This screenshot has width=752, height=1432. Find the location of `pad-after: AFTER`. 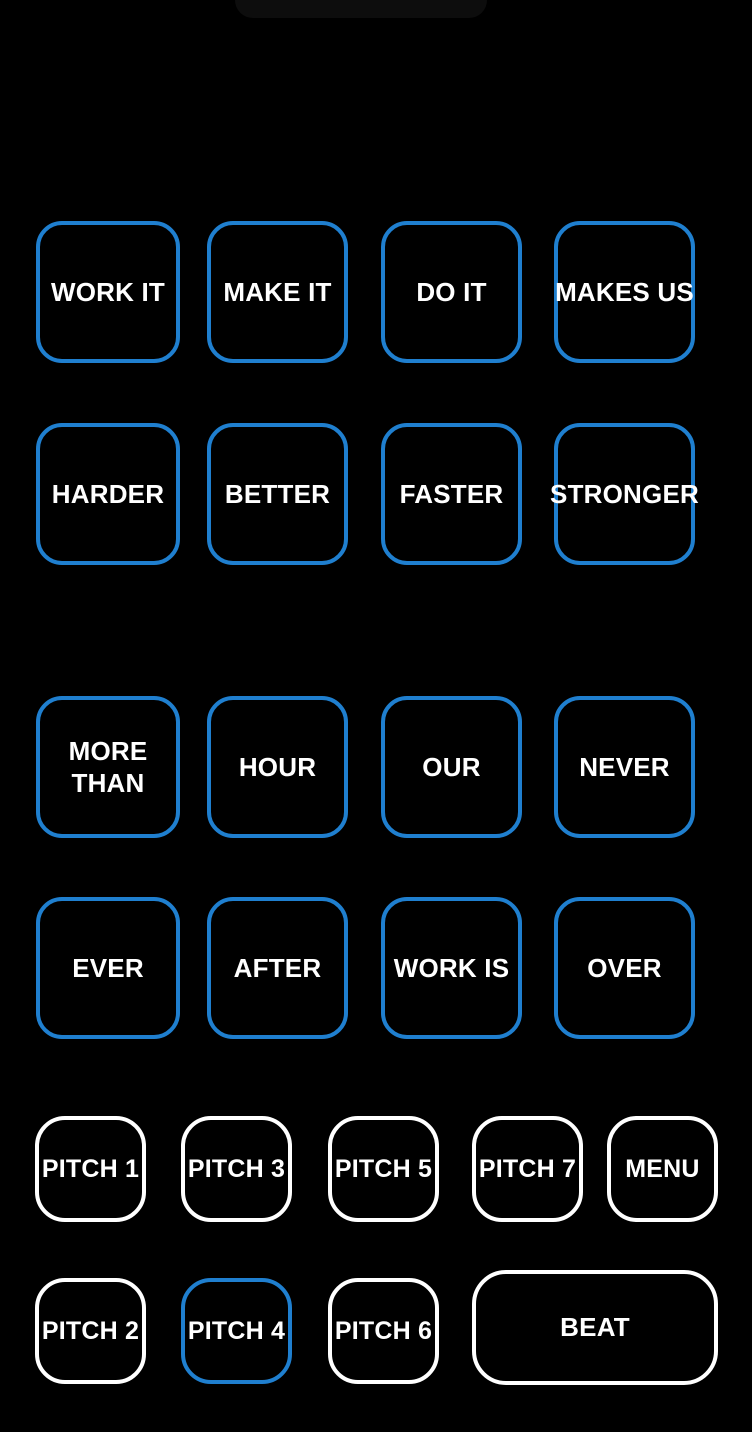

pad-after: AFTER is located at coordinates (277, 968).